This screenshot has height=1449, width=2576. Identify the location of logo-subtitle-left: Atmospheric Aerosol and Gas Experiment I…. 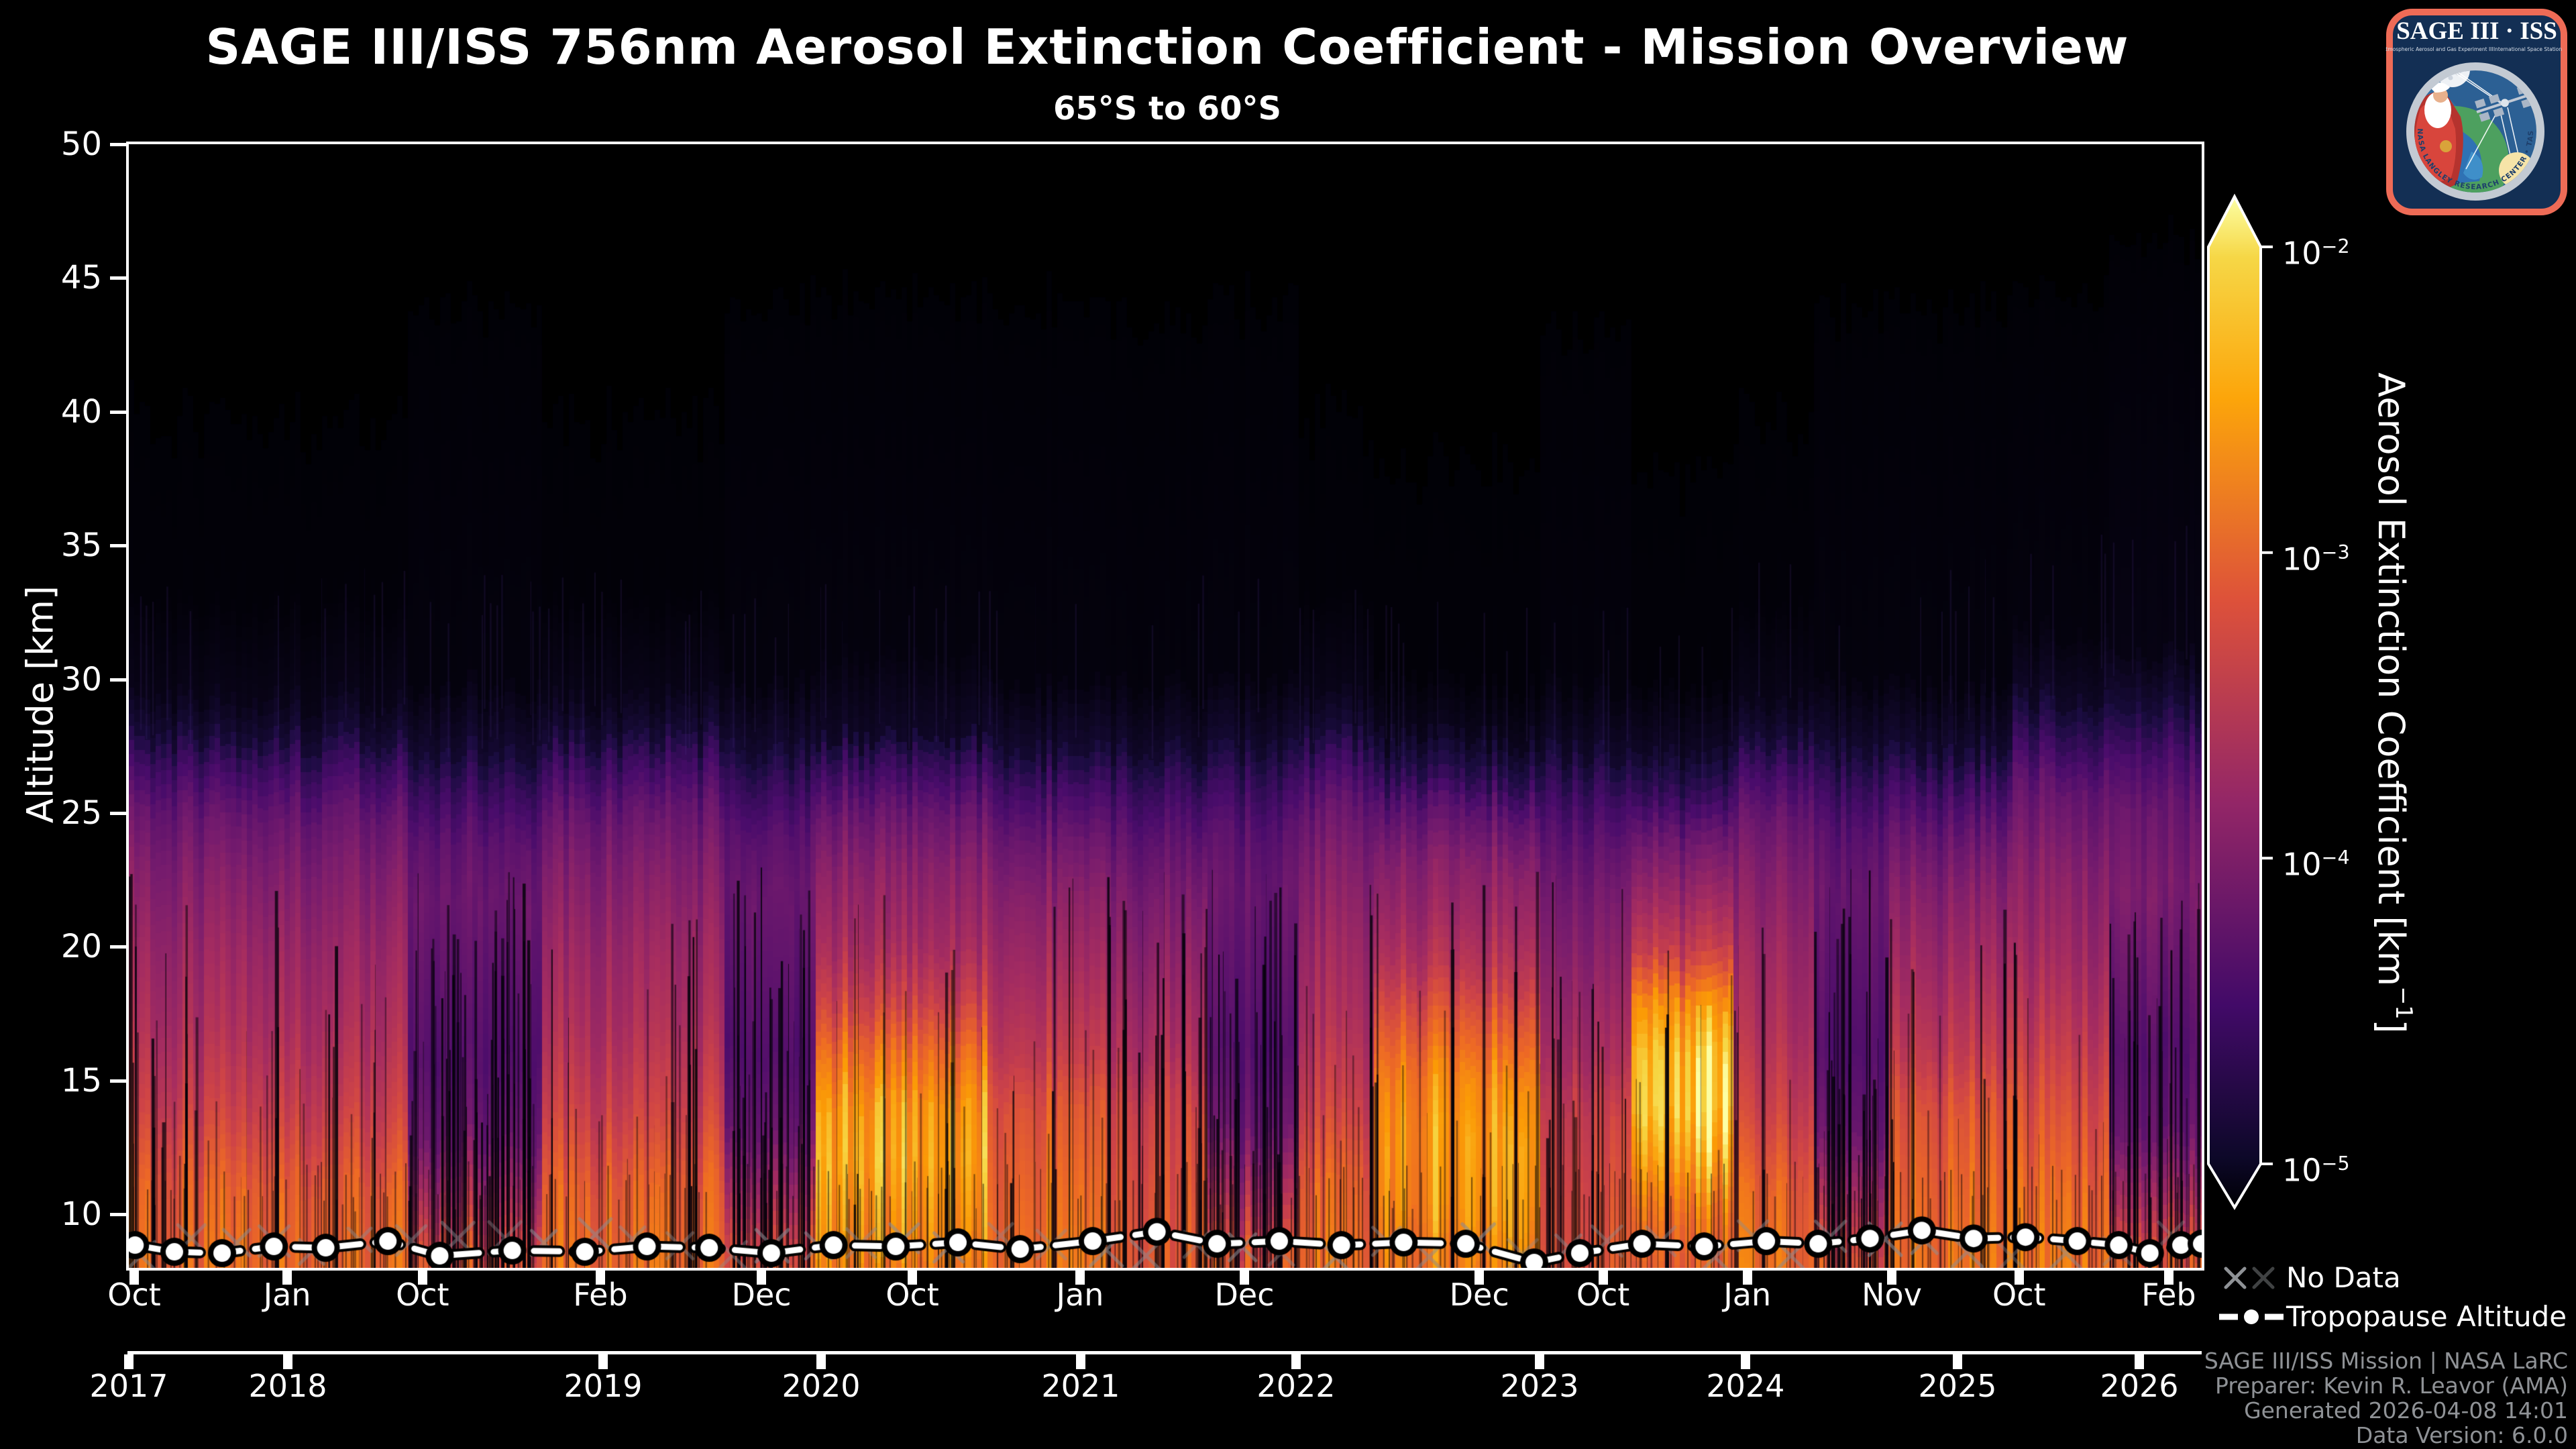
(2439, 49).